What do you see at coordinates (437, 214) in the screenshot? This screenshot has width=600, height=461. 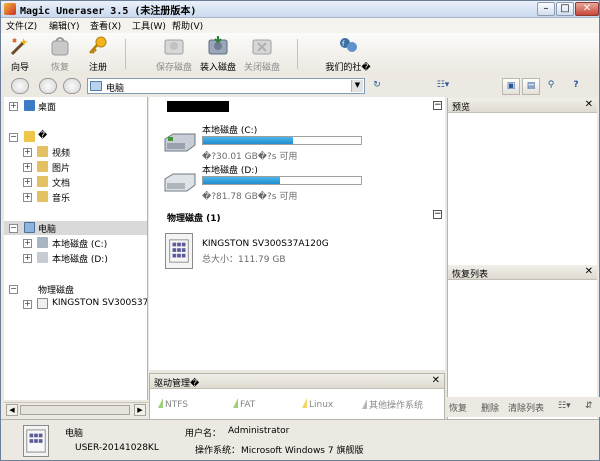 I see `collapse-physical-icon: −` at bounding box center [437, 214].